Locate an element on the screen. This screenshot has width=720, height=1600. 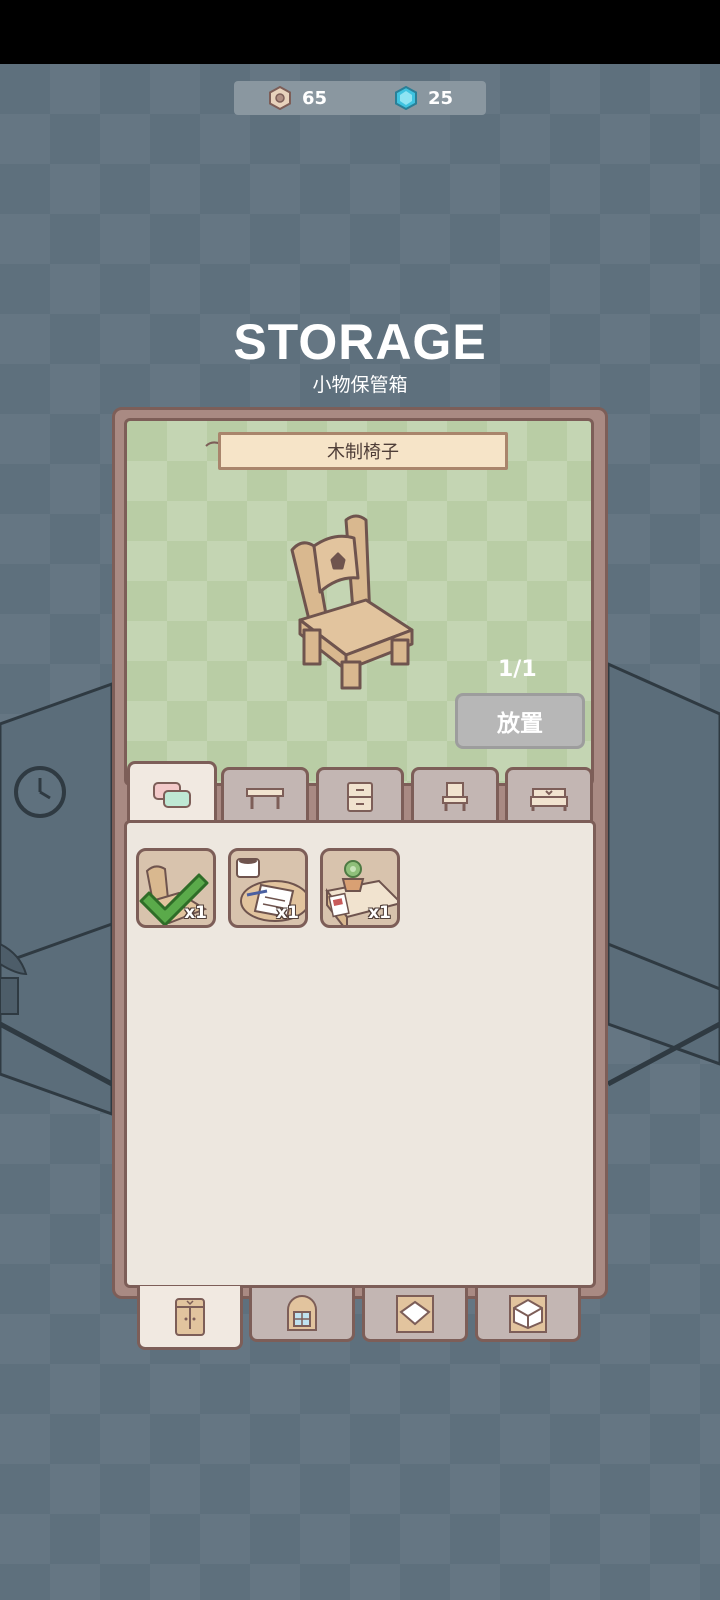
item-name-tag: 木制椅子 is located at coordinates (363, 451).